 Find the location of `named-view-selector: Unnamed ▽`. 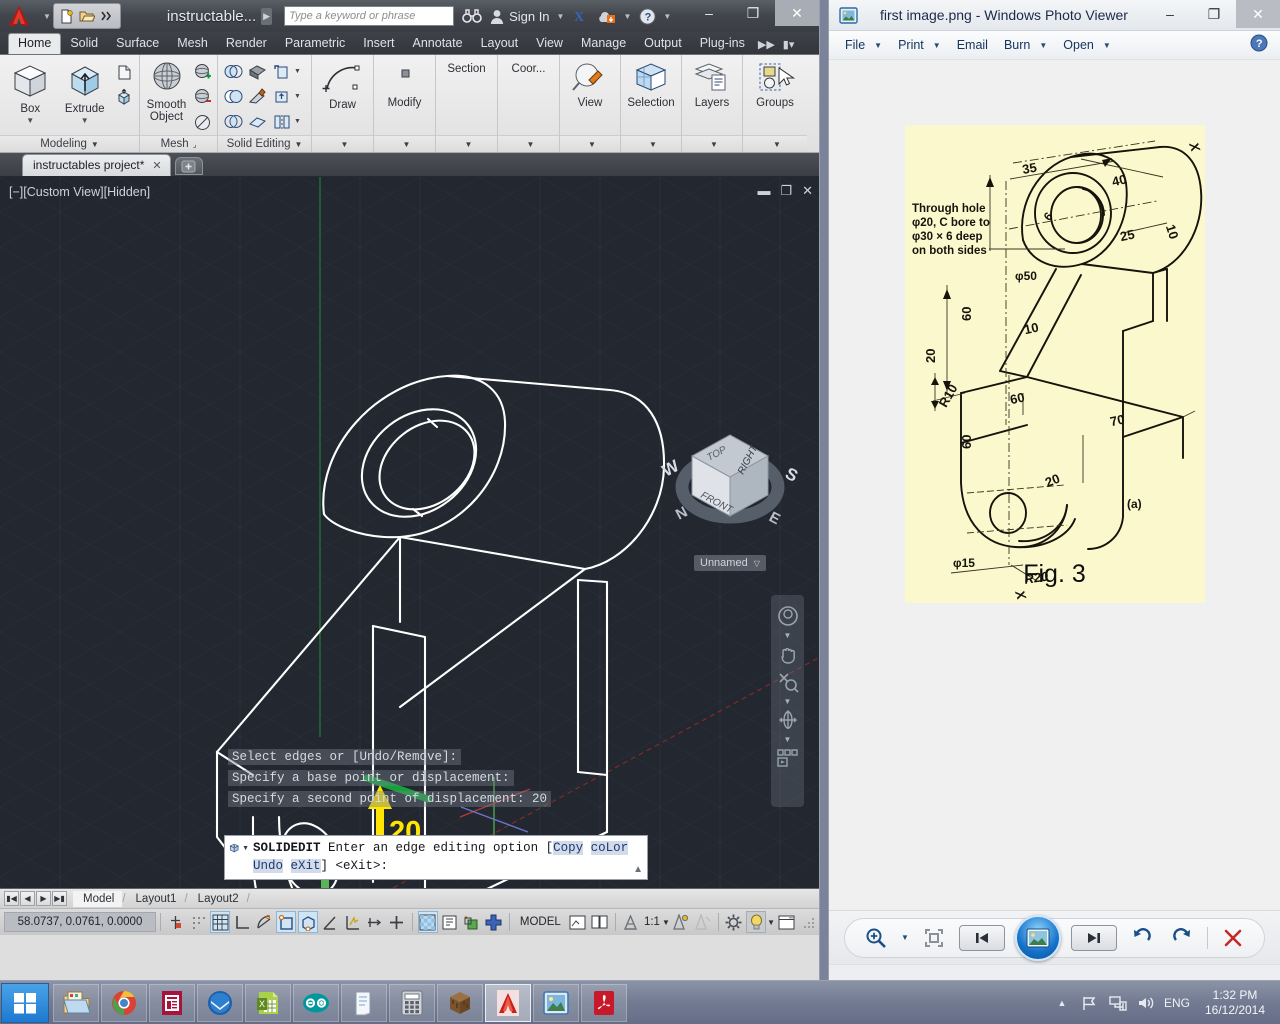

named-view-selector: Unnamed ▽ is located at coordinates (730, 563).